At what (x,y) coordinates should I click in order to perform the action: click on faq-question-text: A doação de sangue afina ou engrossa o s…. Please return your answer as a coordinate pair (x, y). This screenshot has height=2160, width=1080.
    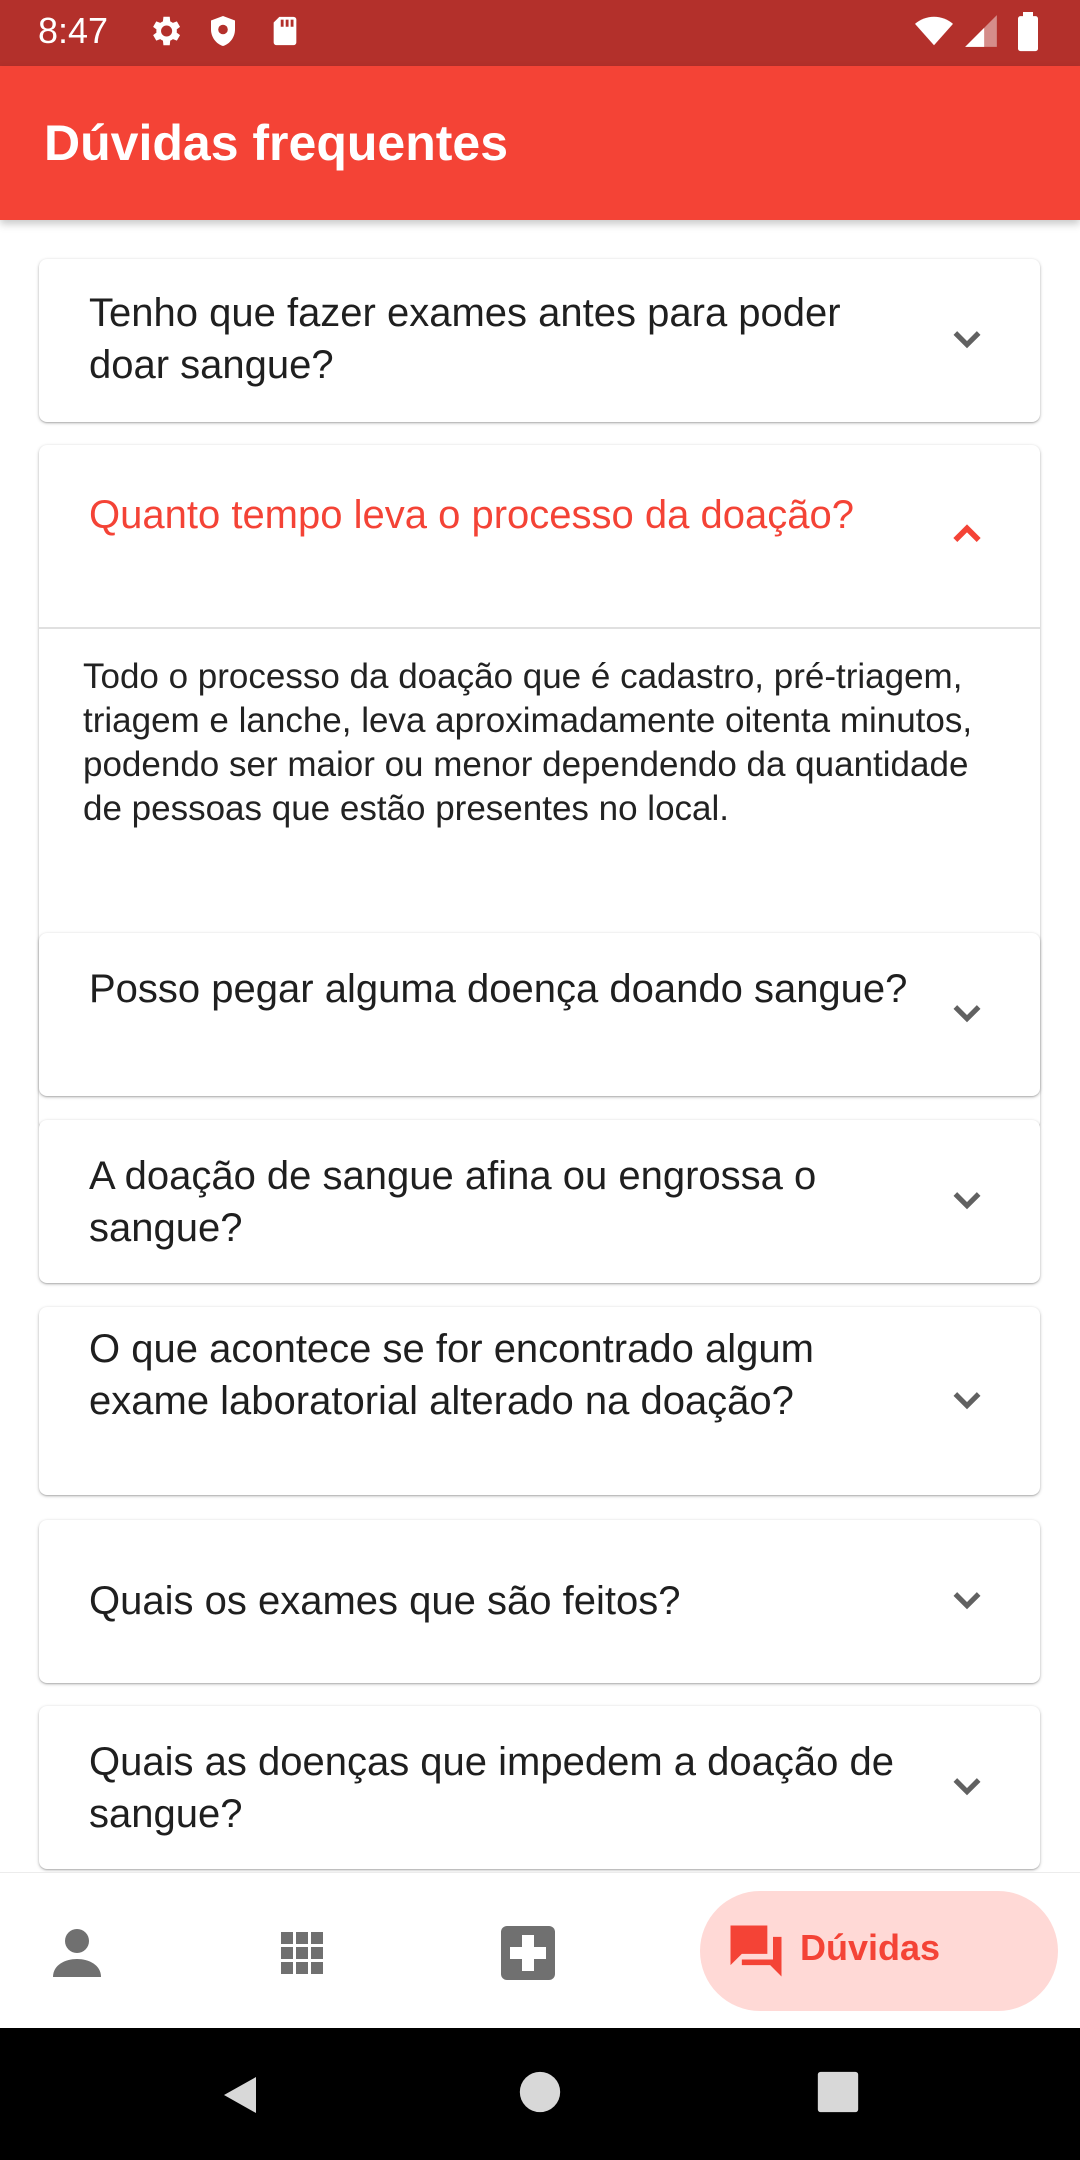
    Looking at the image, I should click on (453, 1202).